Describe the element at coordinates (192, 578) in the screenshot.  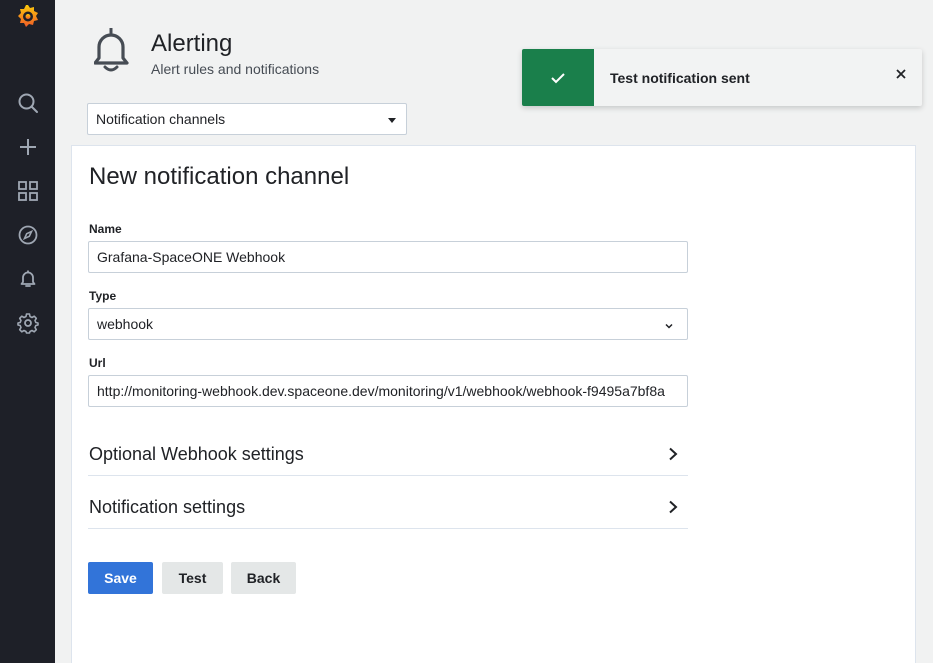
I see `test-button: Test` at that location.